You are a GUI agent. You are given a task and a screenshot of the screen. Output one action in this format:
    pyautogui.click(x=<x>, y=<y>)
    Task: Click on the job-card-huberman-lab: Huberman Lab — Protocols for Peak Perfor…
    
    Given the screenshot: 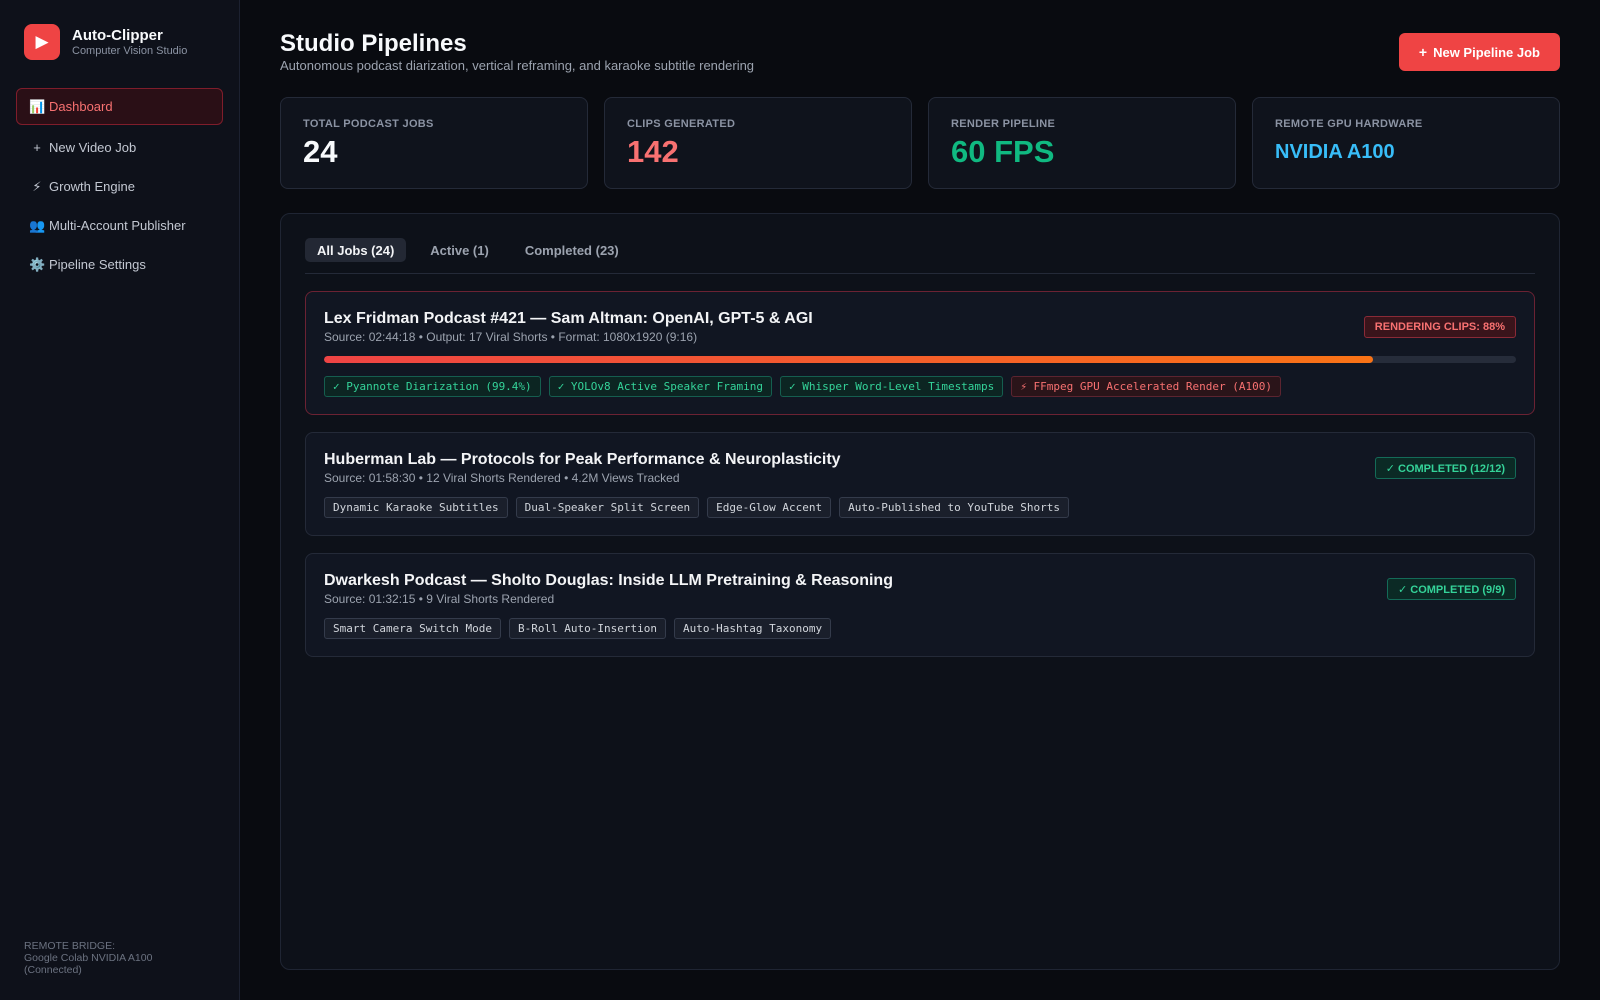 What is the action you would take?
    pyautogui.click(x=920, y=484)
    